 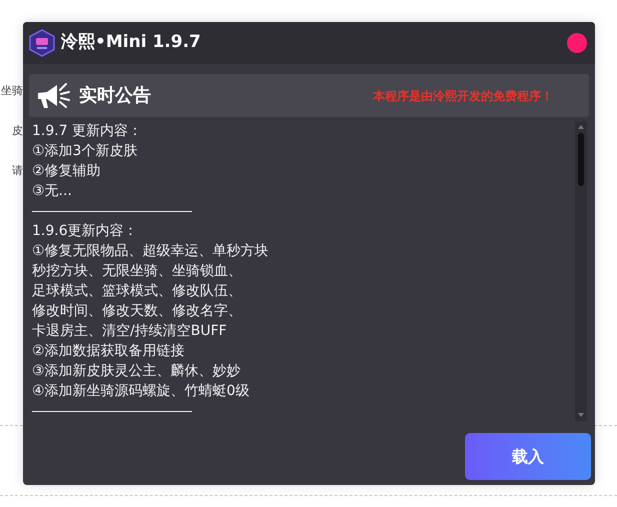 I want to click on changelog-heading: 1.9.7 更新内容：, so click(x=88, y=131).